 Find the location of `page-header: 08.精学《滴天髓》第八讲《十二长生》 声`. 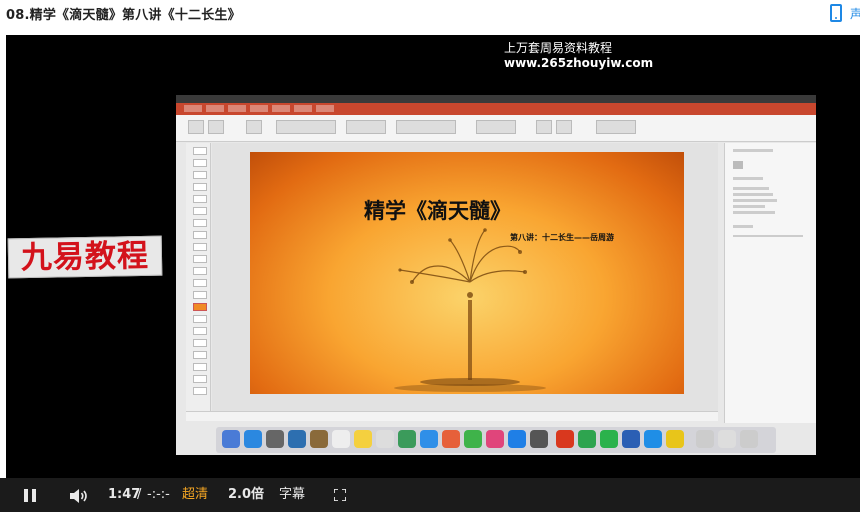

page-header: 08.精学《滴天髓》第八讲《十二长生》 声 is located at coordinates (430, 17).